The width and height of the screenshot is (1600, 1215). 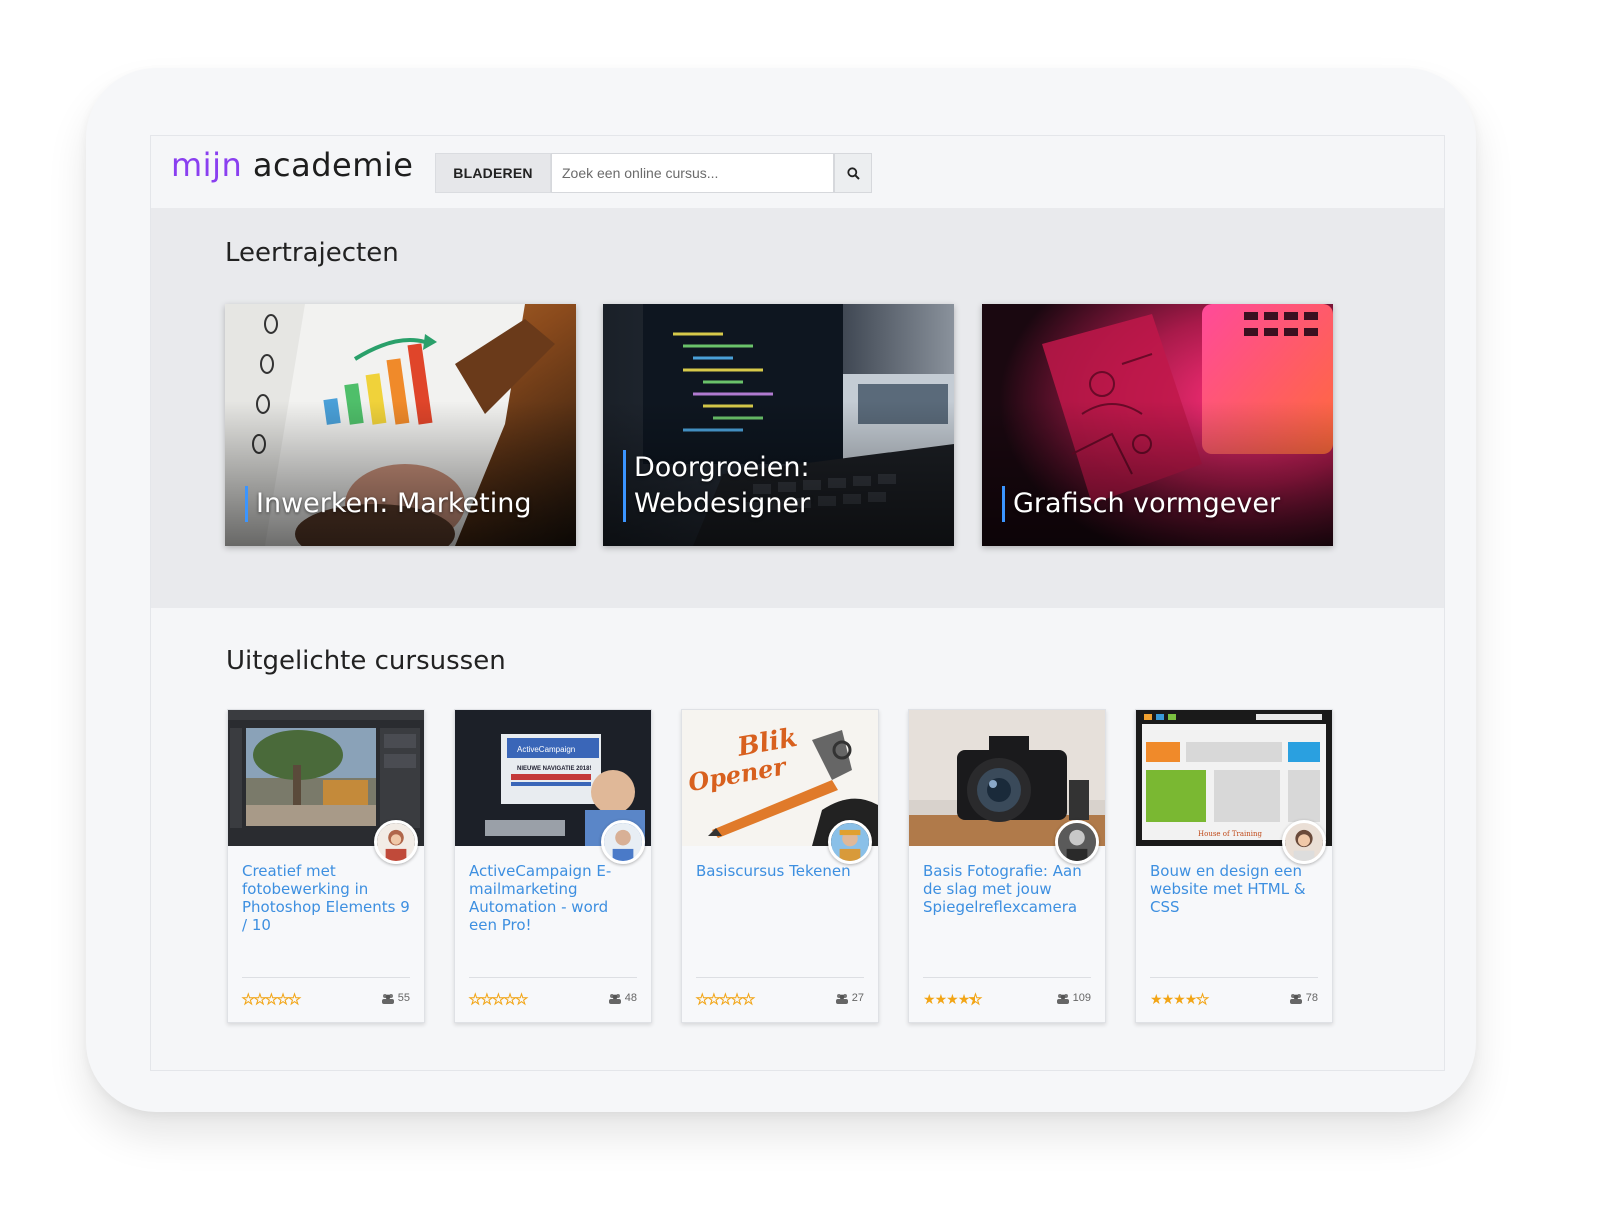 I want to click on course-title: Basiscursus Tekenen, so click(x=781, y=871).